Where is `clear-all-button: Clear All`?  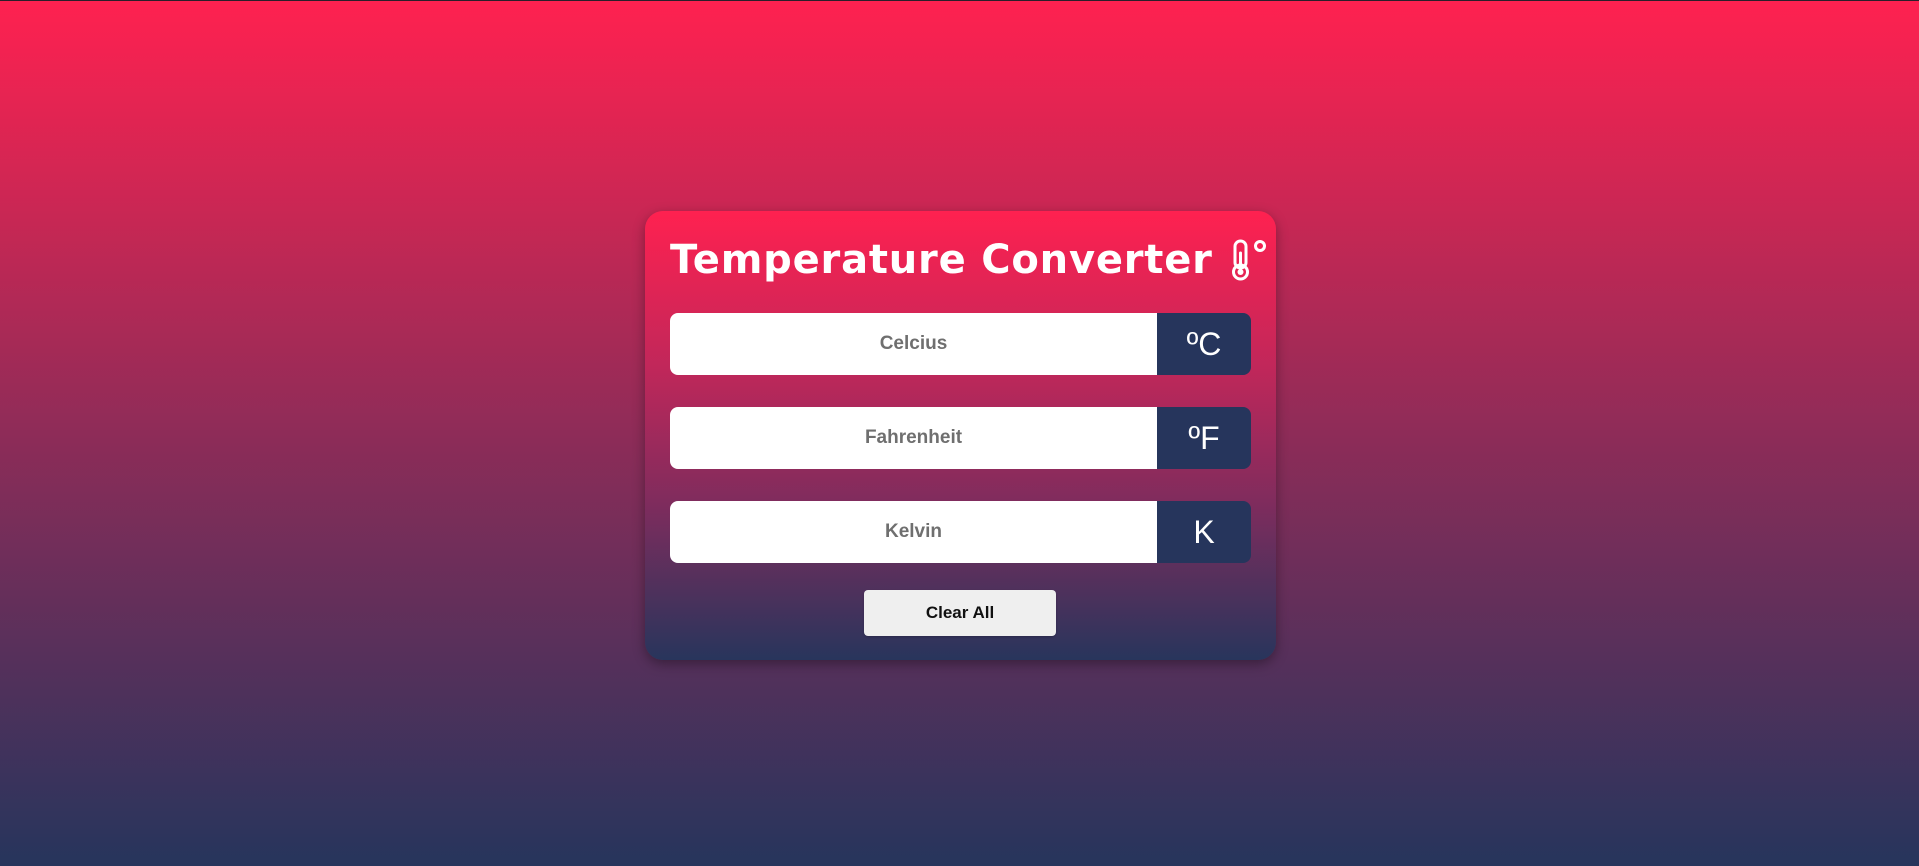 clear-all-button: Clear All is located at coordinates (960, 613).